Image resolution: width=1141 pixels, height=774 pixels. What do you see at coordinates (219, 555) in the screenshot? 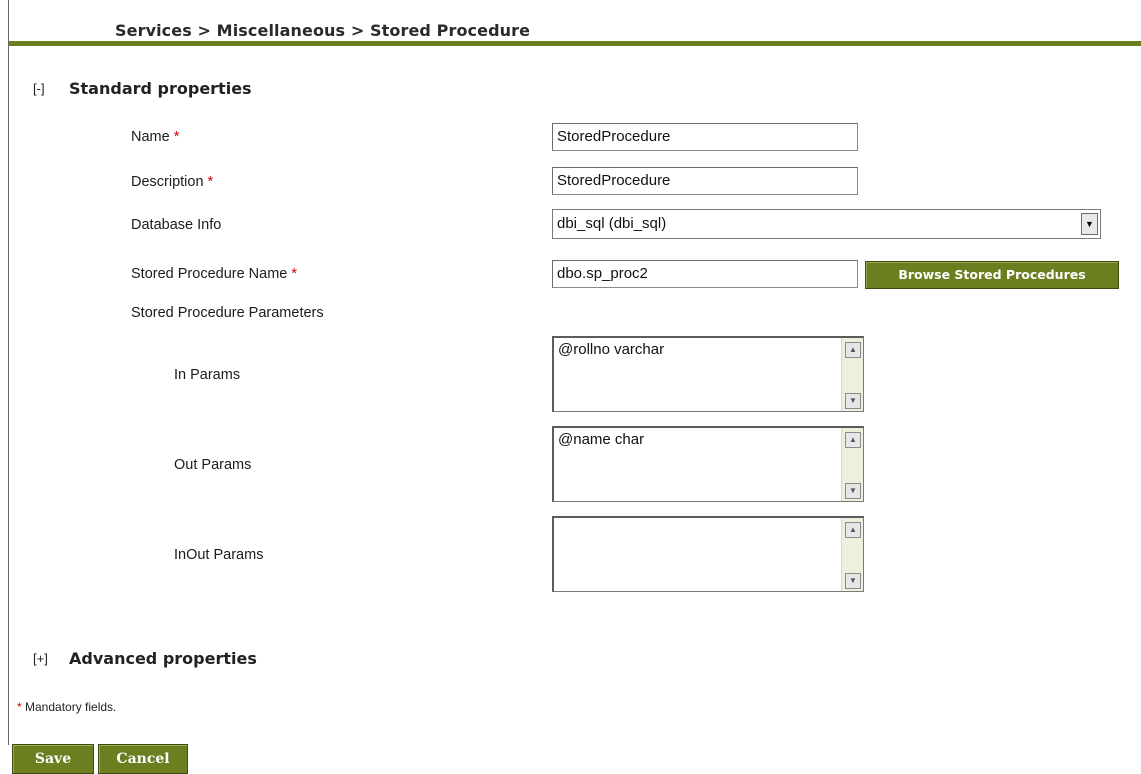
I see `inout-params-label: InOut Params` at bounding box center [219, 555].